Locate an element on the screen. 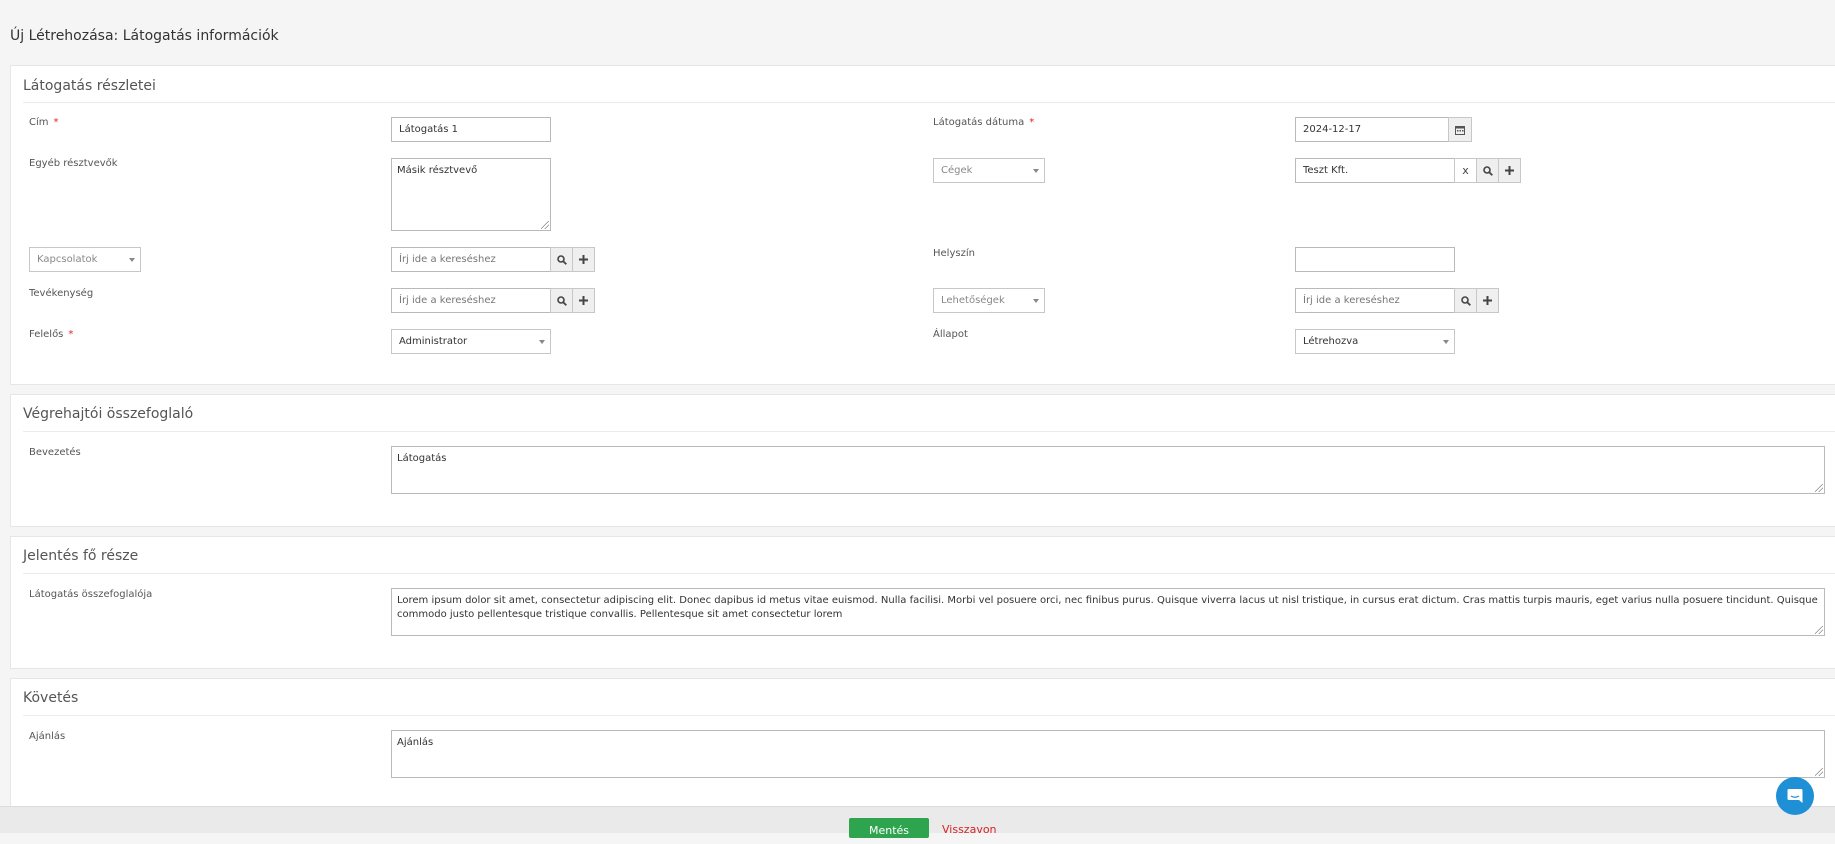  chat-icon is located at coordinates (1795, 796).